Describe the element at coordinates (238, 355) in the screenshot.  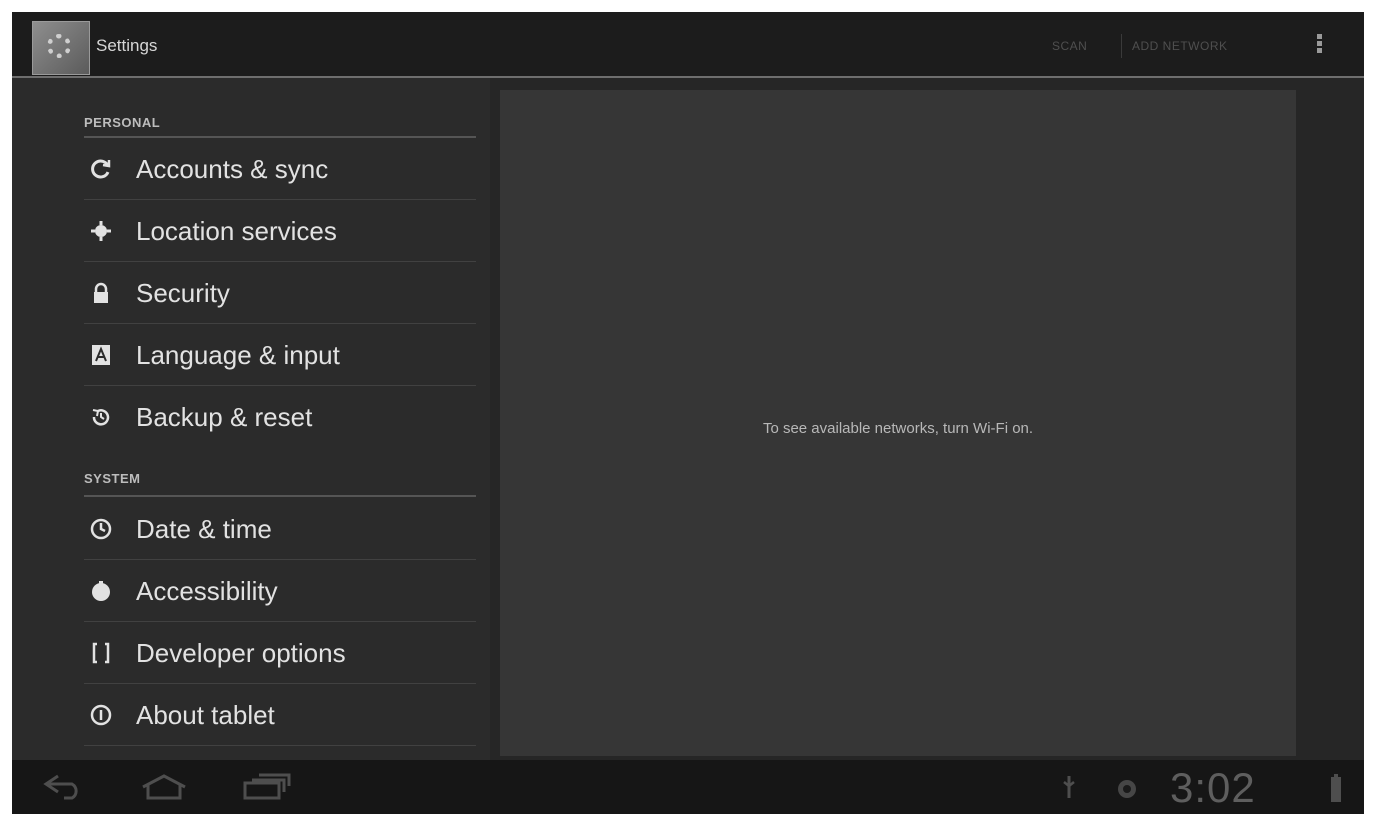
I see `settings-item-label: Language & input` at that location.